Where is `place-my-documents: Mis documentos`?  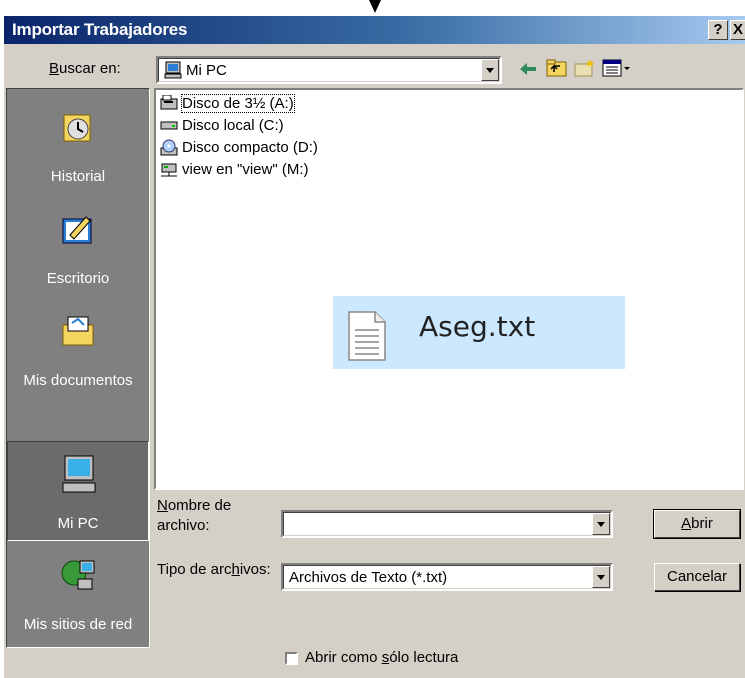
place-my-documents: Mis documentos is located at coordinates (78, 349).